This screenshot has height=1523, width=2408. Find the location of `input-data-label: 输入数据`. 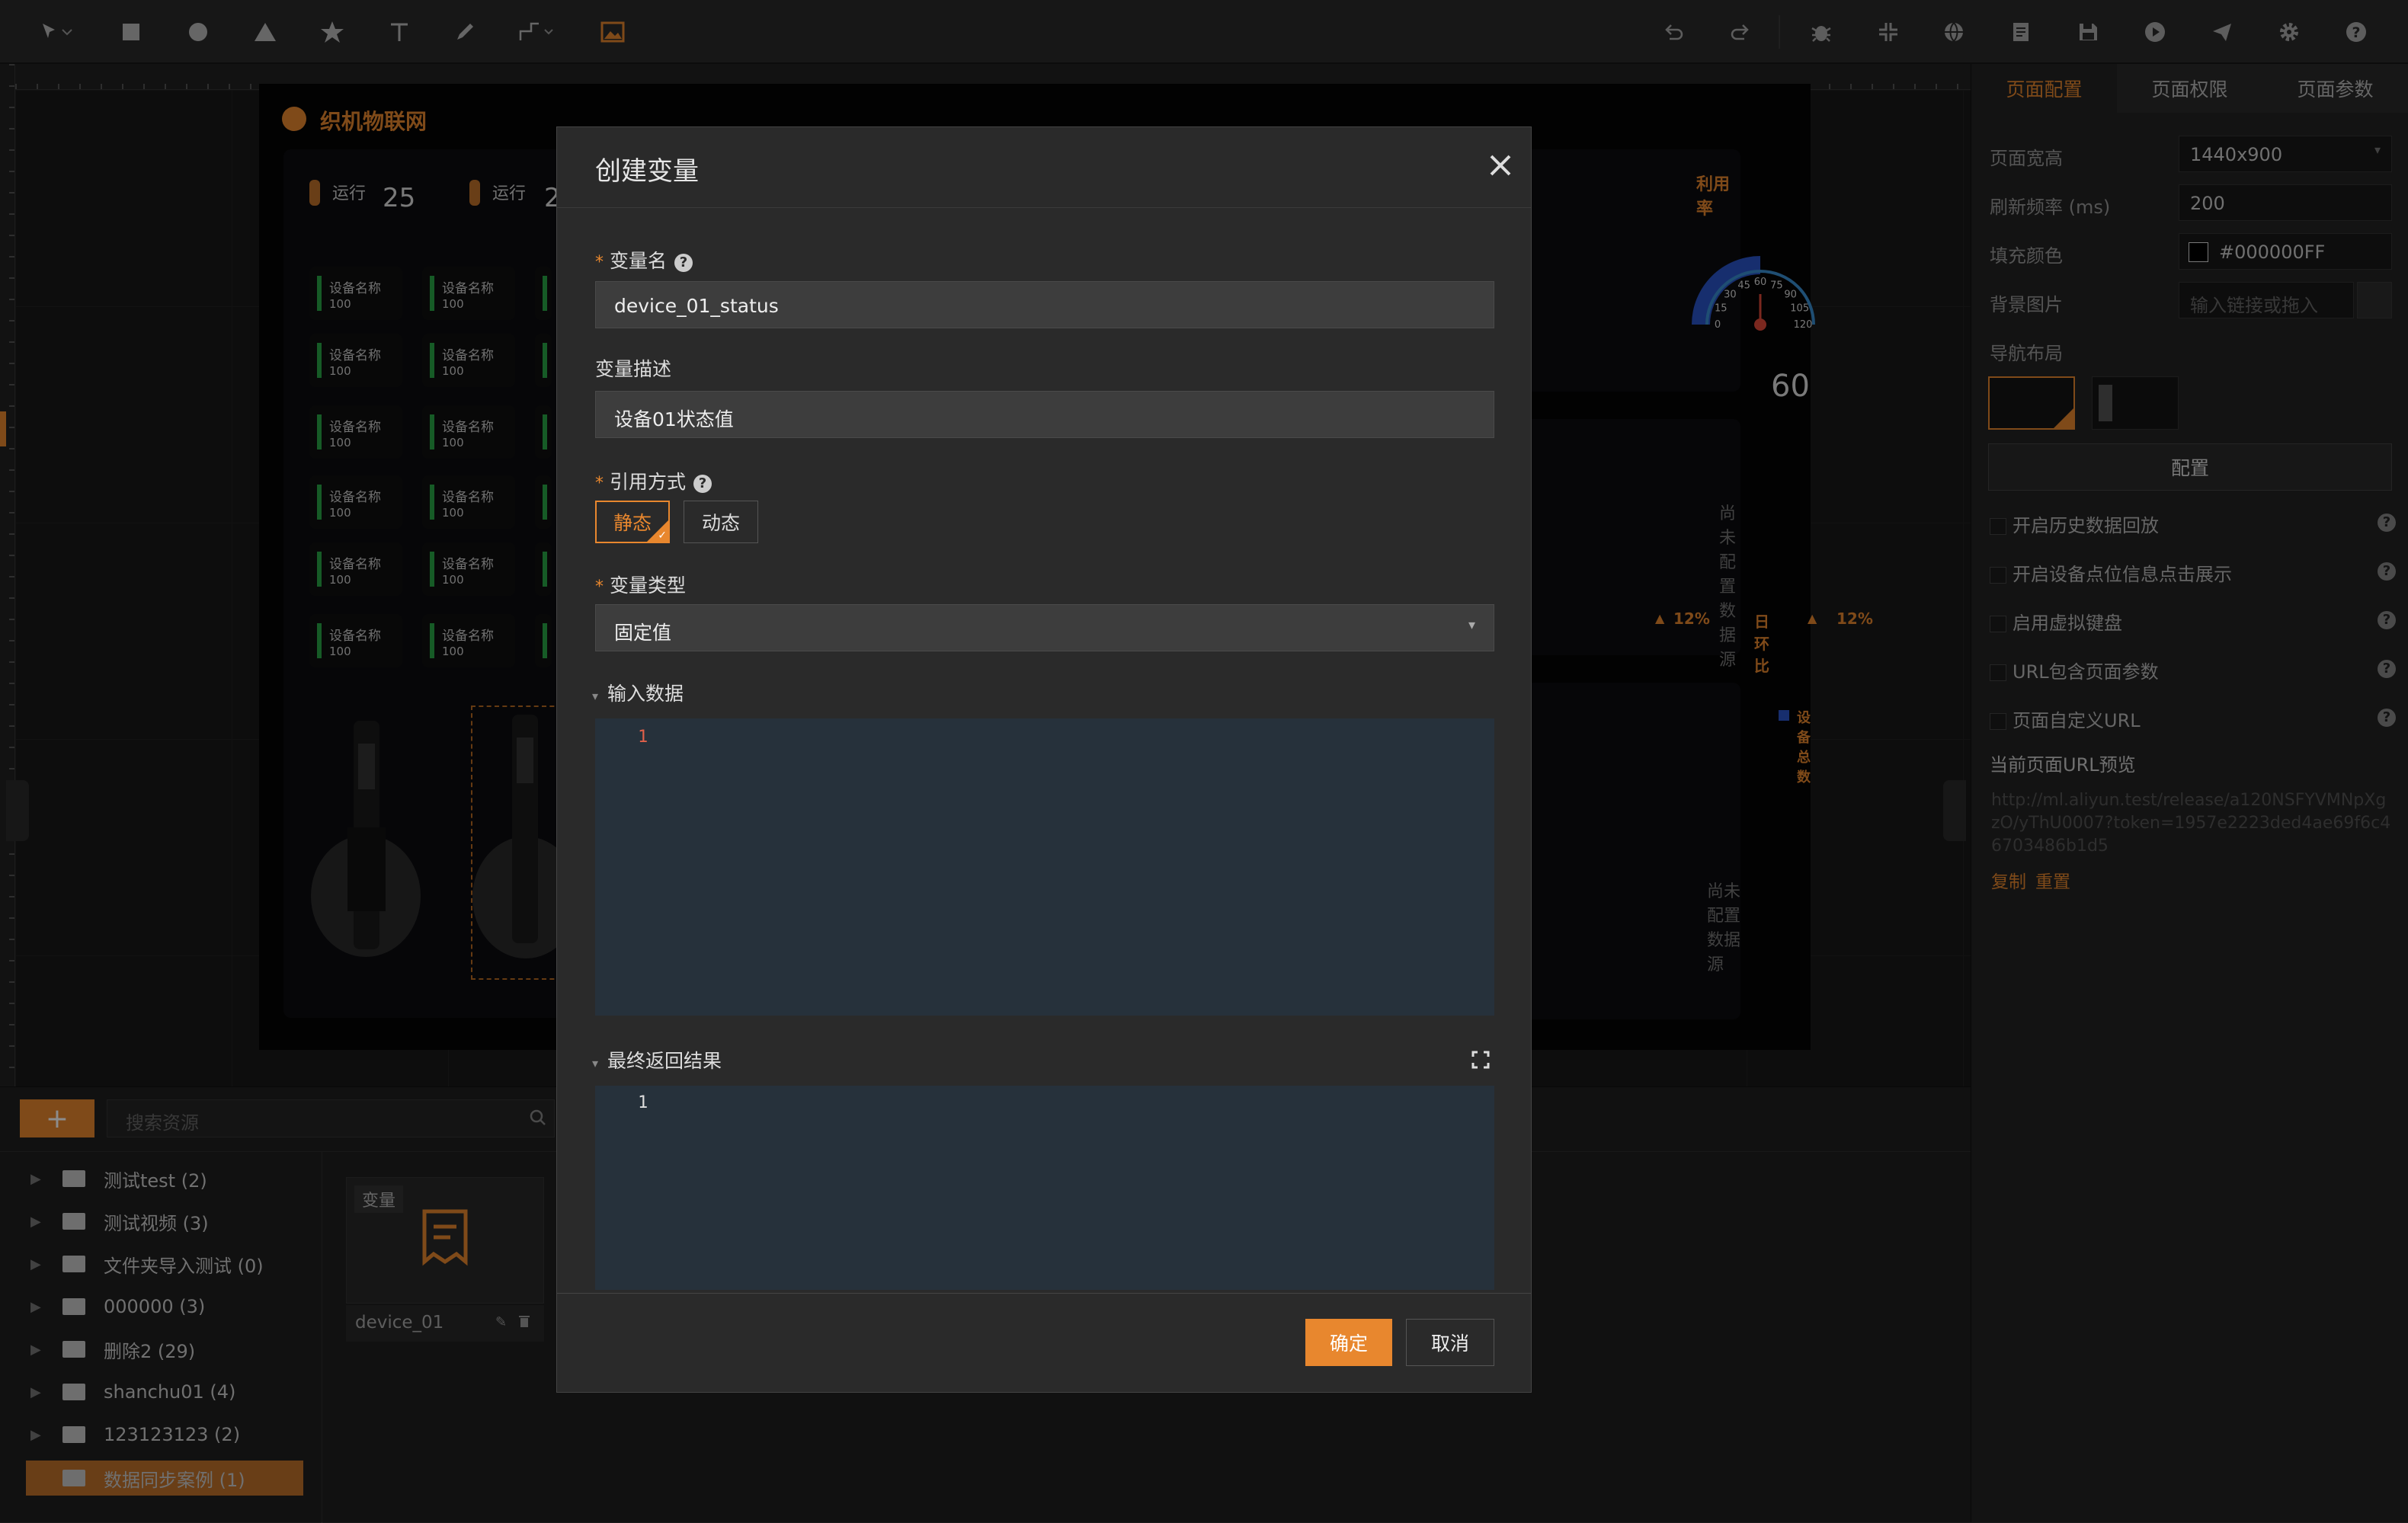

input-data-label: 输入数据 is located at coordinates (645, 694).